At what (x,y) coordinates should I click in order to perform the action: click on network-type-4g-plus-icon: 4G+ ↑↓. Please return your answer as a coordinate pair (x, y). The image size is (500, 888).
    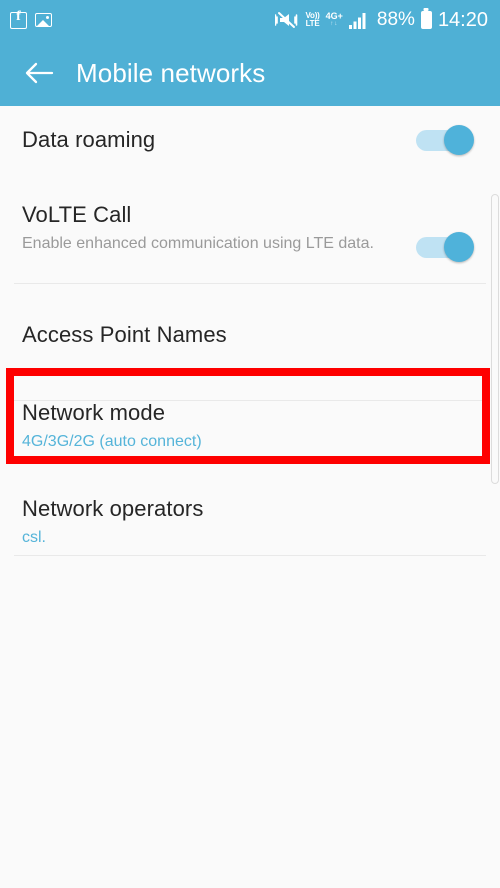
    Looking at the image, I should click on (334, 20).